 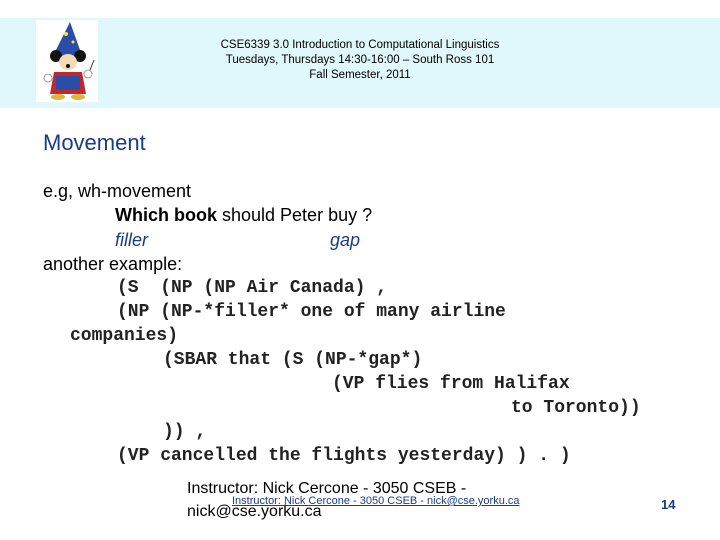 I want to click on example-rest: should Peter buy ?, so click(x=295, y=215).